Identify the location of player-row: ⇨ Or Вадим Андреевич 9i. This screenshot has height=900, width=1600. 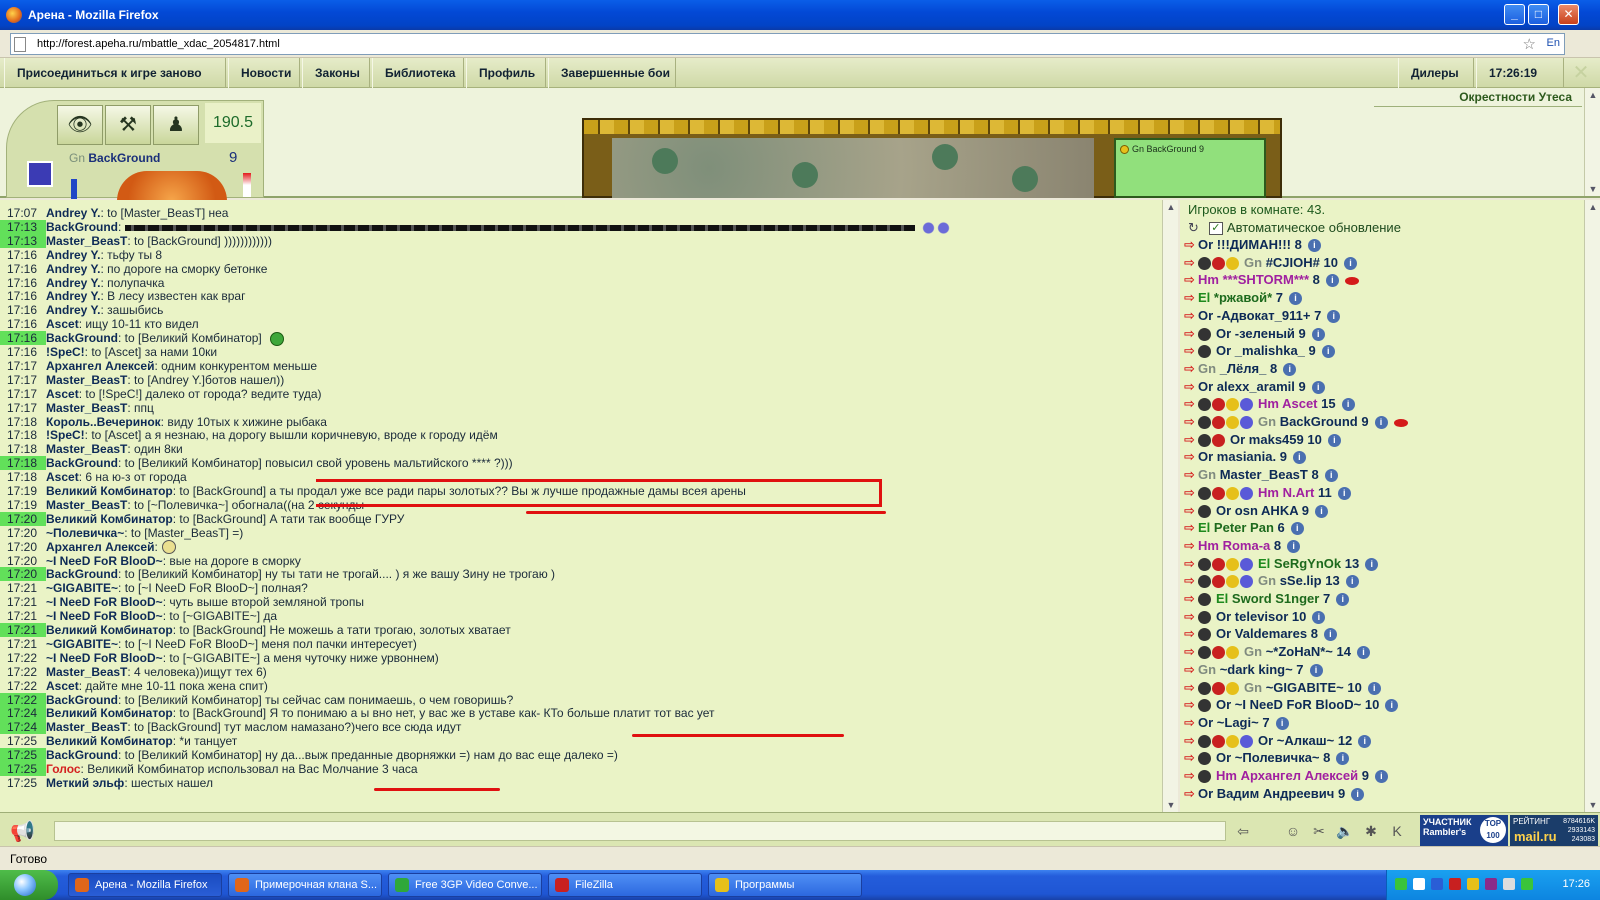
(1380, 793).